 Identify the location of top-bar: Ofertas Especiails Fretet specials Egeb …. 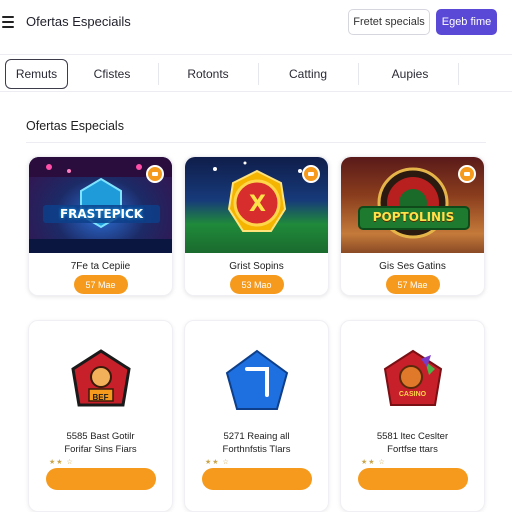
(256, 22).